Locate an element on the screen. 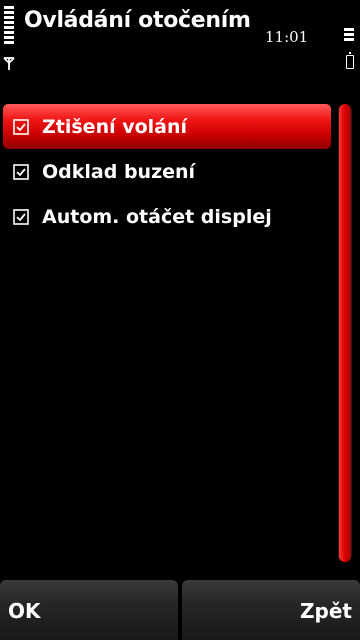  list-item-ztiseni-volani: Ztišení volání is located at coordinates (168, 126).